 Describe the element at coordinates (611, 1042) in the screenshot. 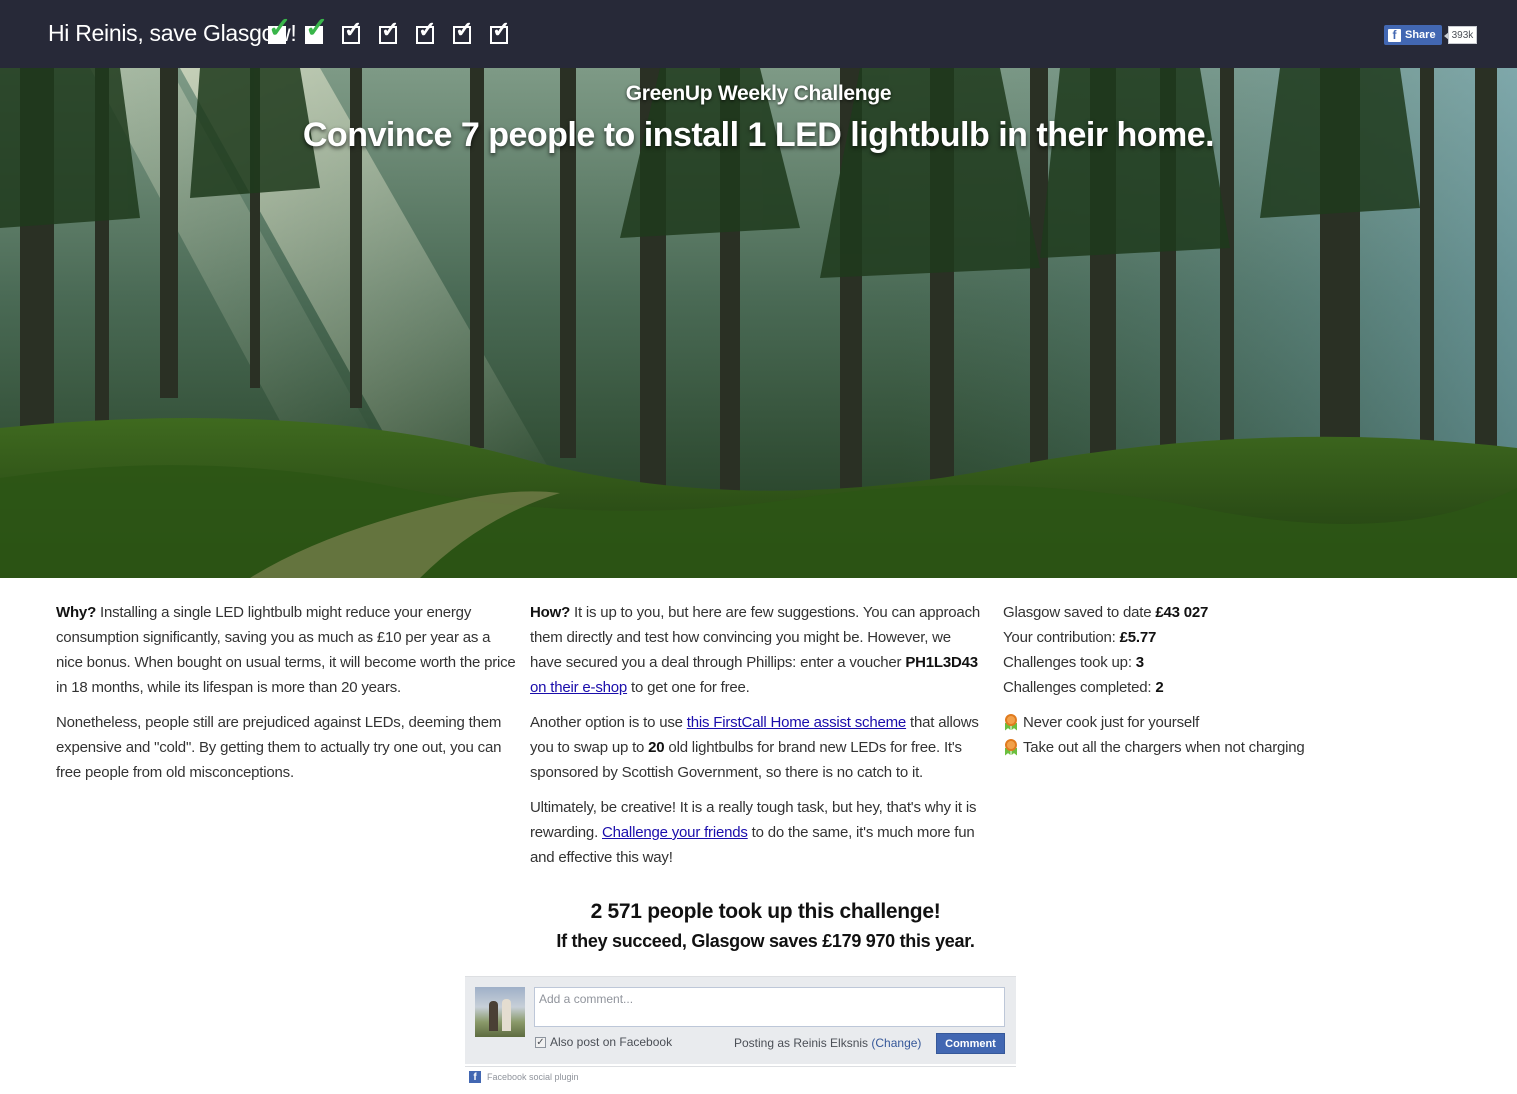

I see `also-post-label: Also post on Facebook` at that location.